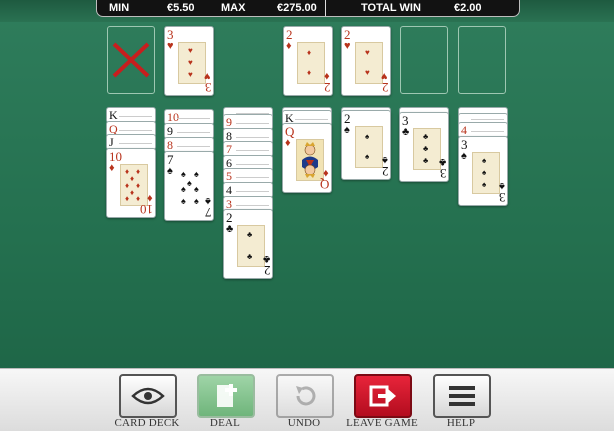 This screenshot has width=614, height=431. I want to click on card-rank: 5, so click(229, 176).